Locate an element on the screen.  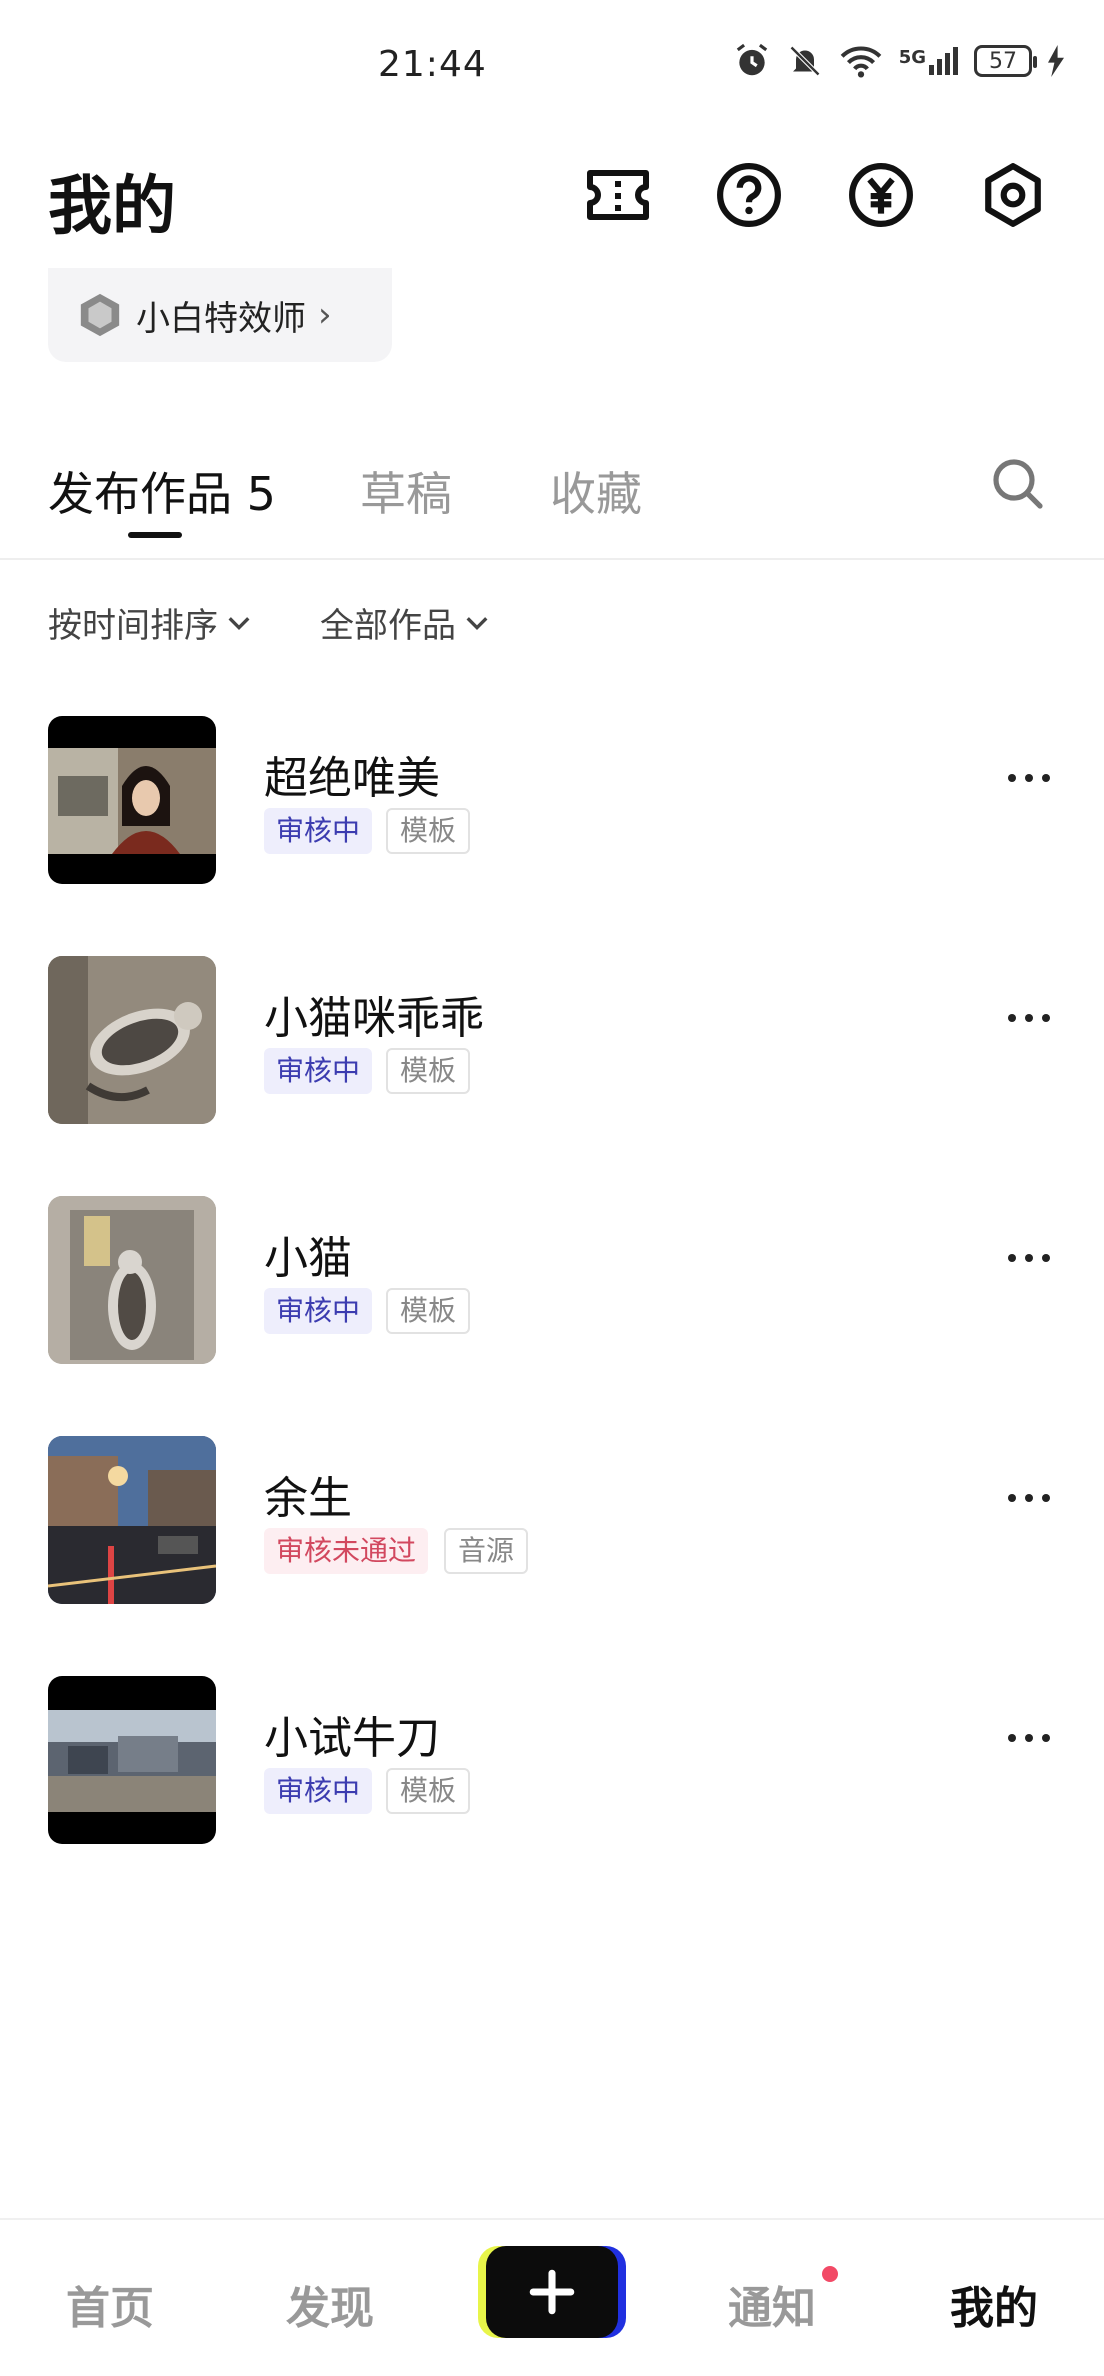
charging-icon is located at coordinates (1056, 61).